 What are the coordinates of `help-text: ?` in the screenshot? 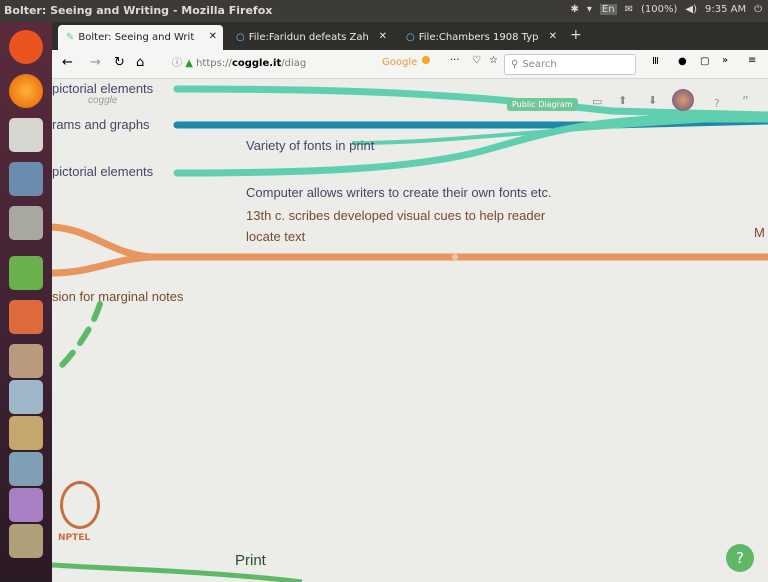 It's located at (717, 103).